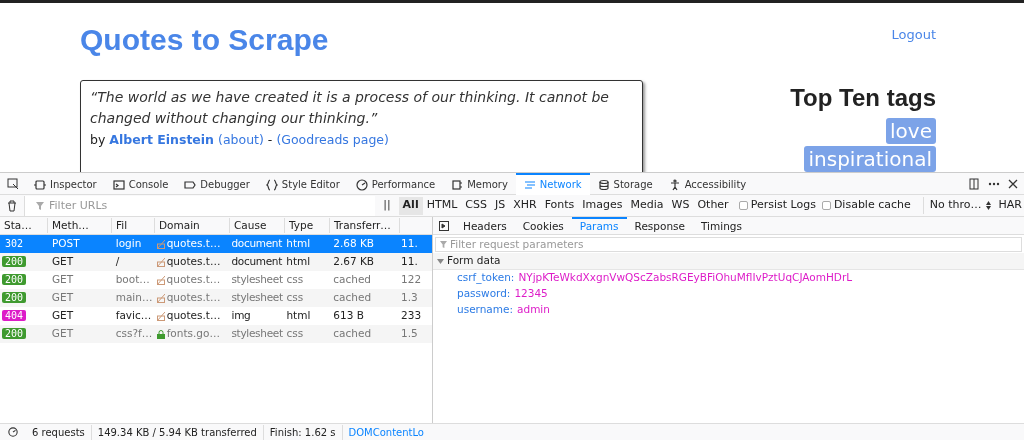 The height and width of the screenshot is (440, 1024). Describe the element at coordinates (216, 334) in the screenshot. I see `request-row: 200 GET css?f… fonts.go… stylesheet css cached 1.5` at that location.